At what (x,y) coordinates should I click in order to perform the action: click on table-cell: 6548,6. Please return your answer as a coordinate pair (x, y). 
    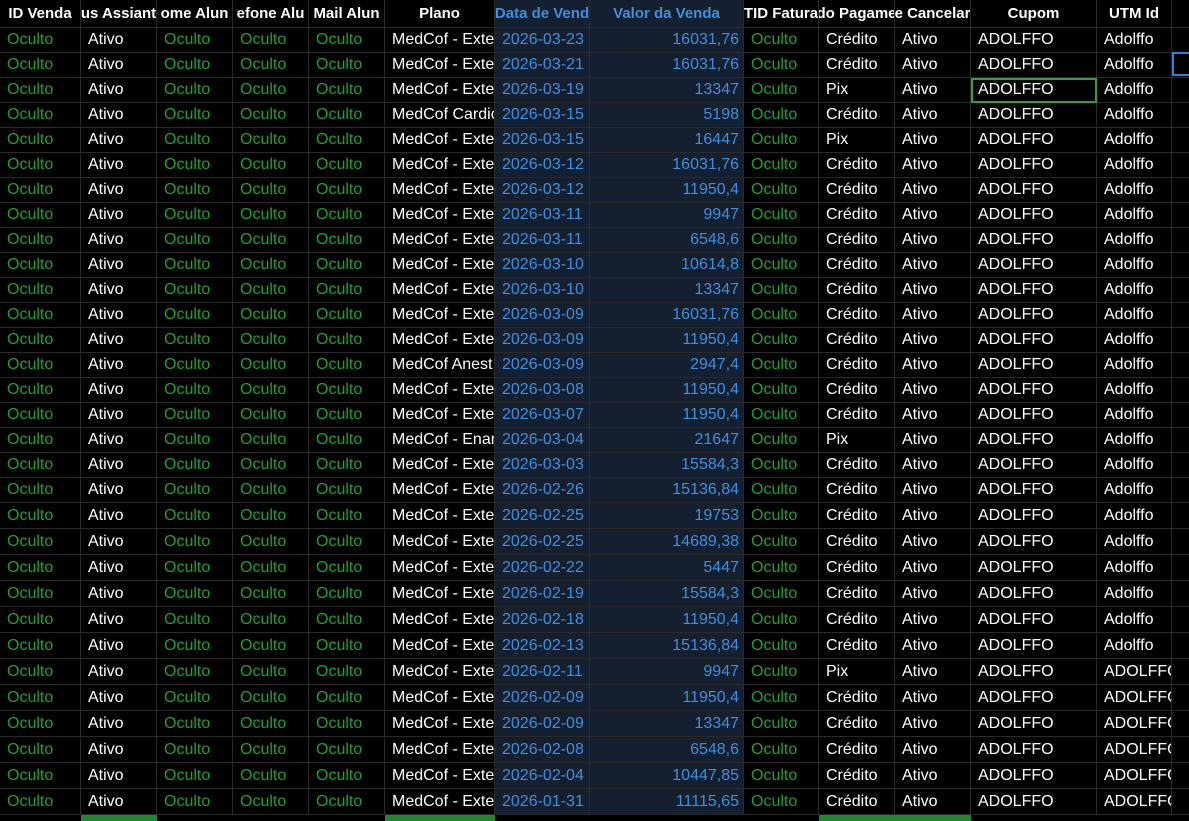
    Looking at the image, I should click on (667, 750).